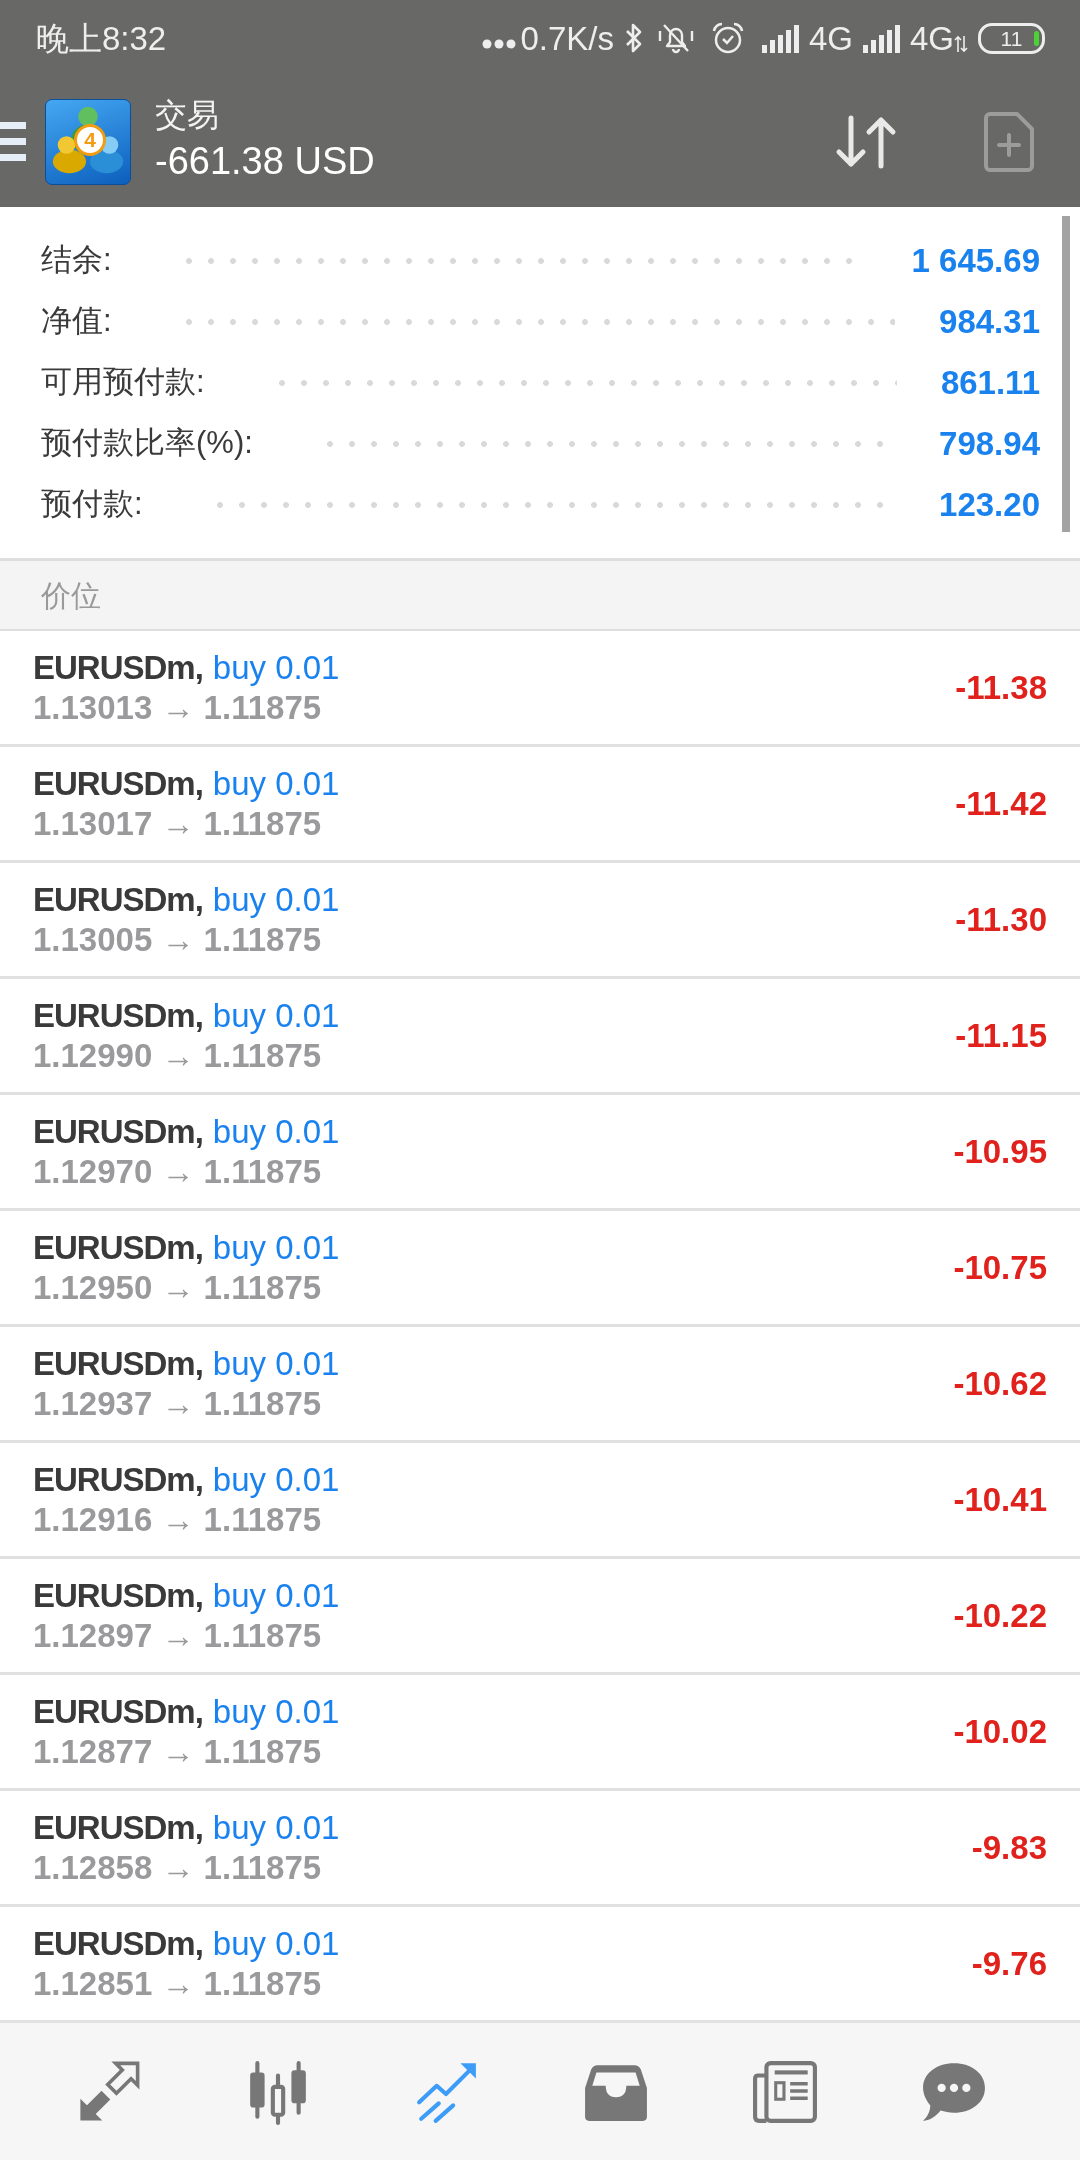 The image size is (1080, 2160). Describe the element at coordinates (90, 139) in the screenshot. I see `logo-number: 4` at that location.